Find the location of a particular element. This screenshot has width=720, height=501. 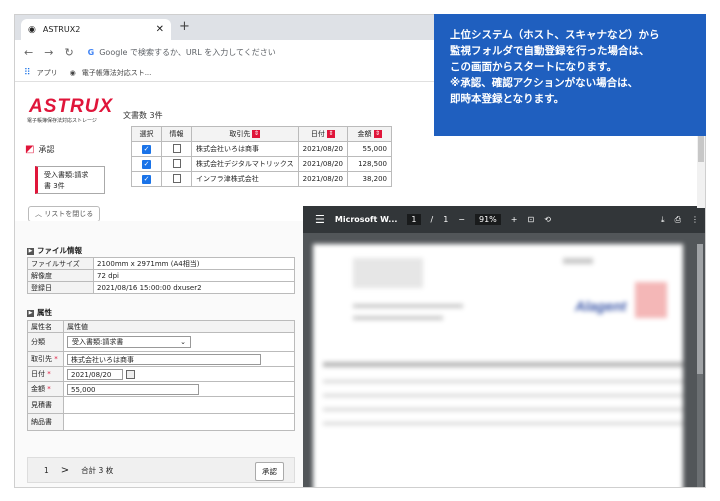

table-row: 見積書 is located at coordinates (161, 405).